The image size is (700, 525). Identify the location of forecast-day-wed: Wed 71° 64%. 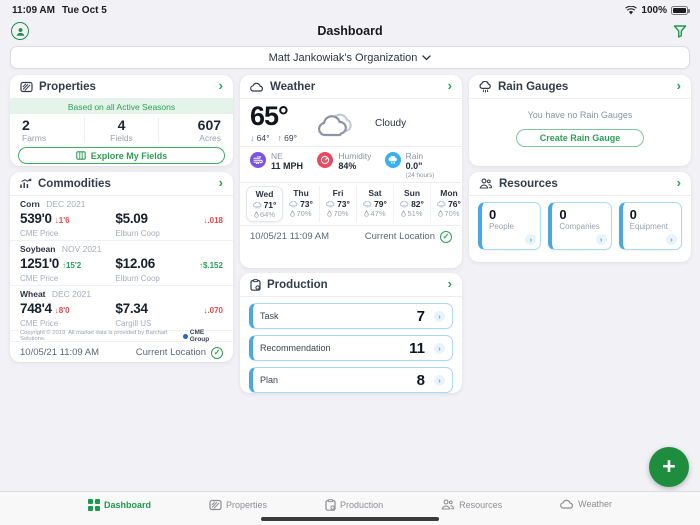
(264, 204).